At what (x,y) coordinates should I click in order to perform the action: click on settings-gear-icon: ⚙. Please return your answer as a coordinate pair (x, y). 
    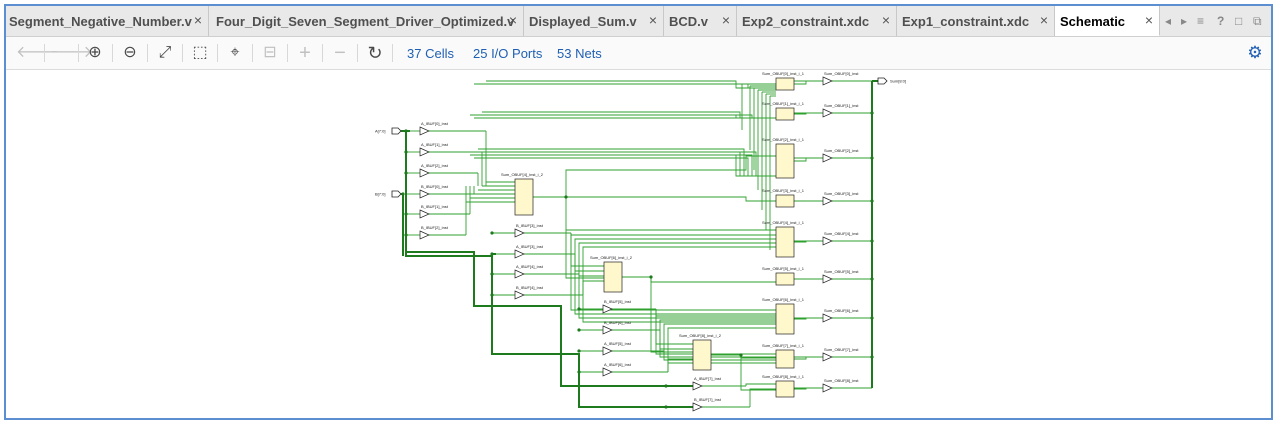
    Looking at the image, I should click on (1255, 53).